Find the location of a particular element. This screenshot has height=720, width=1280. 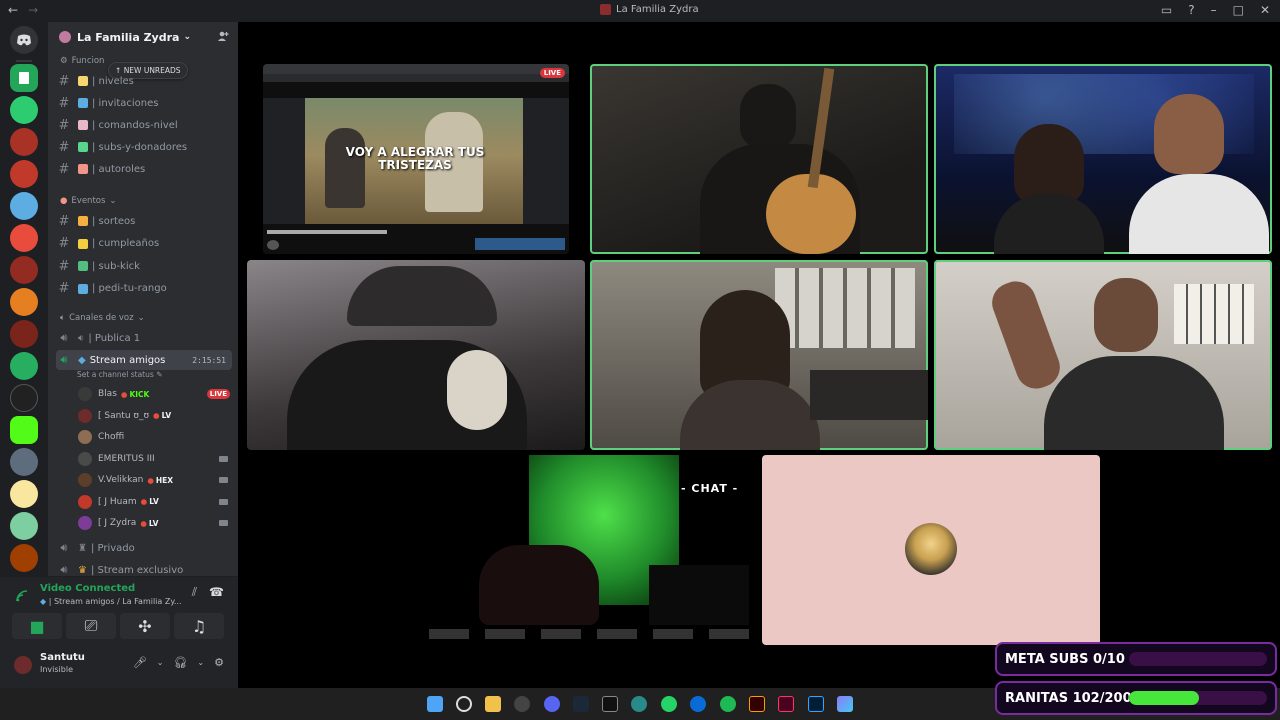

channel-emoji-icon is located at coordinates (83, 169).